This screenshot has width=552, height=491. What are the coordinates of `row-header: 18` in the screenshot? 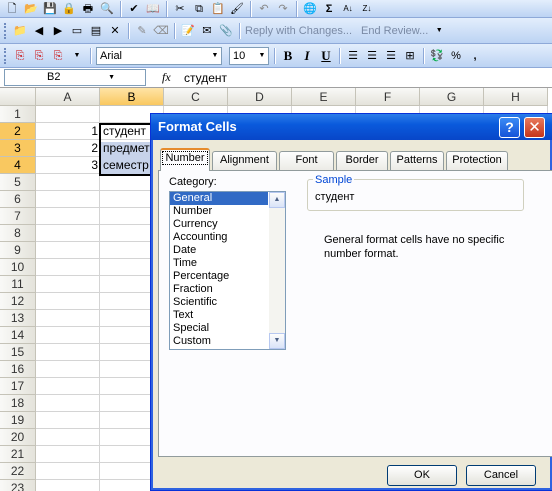 It's located at (18, 403).